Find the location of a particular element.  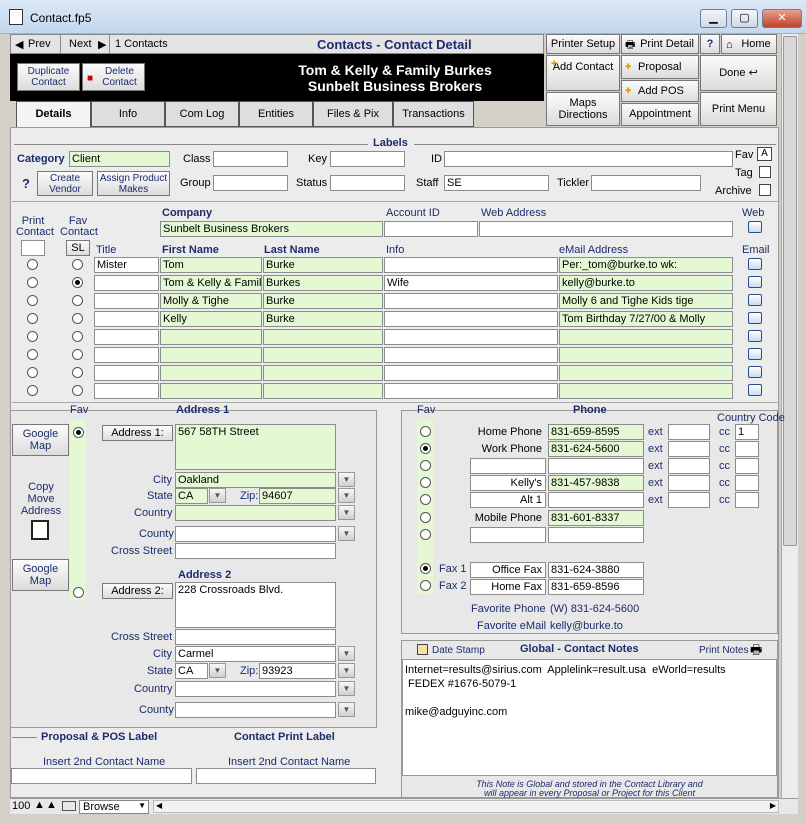

account-id-field is located at coordinates (431, 229).